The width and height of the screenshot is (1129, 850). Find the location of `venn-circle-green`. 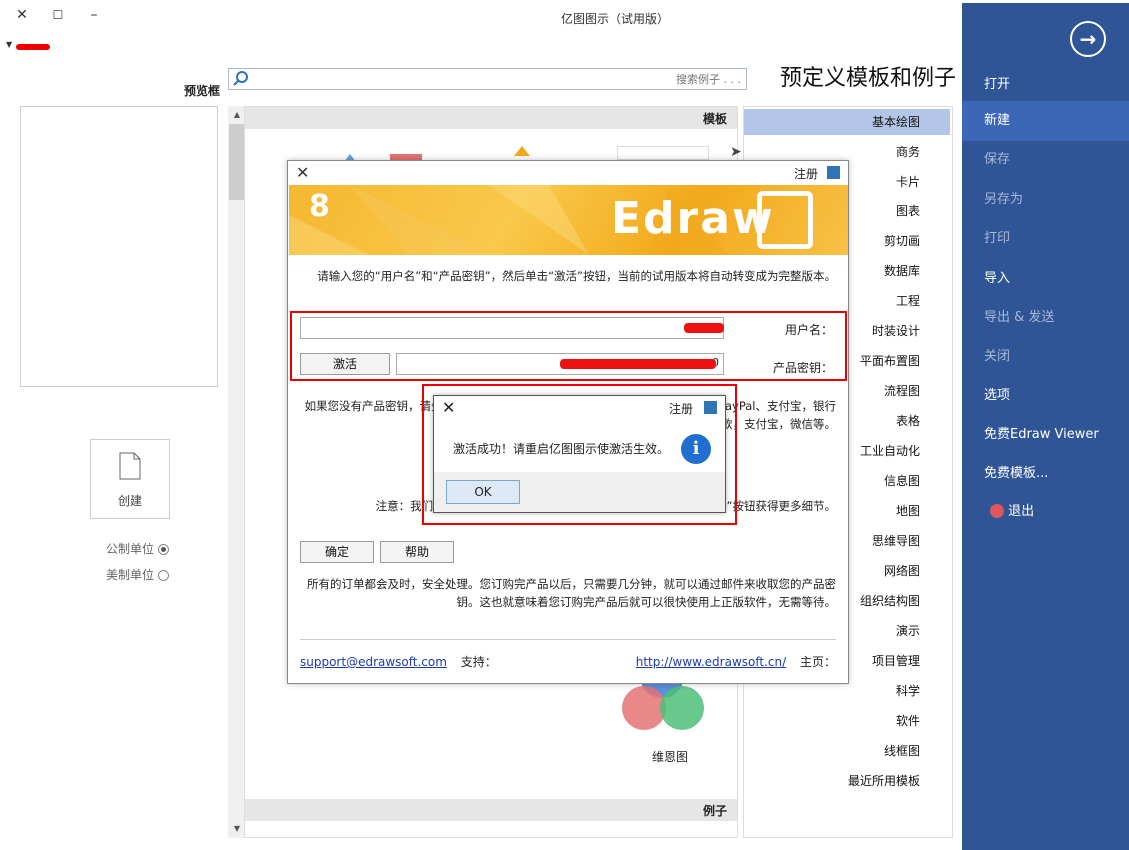

venn-circle-green is located at coordinates (682, 708).